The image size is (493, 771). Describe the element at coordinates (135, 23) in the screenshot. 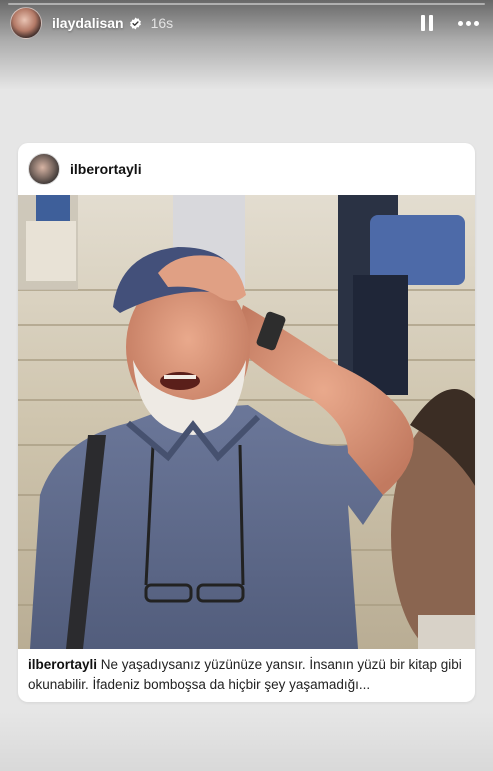

I see `verified-badge-icon` at that location.